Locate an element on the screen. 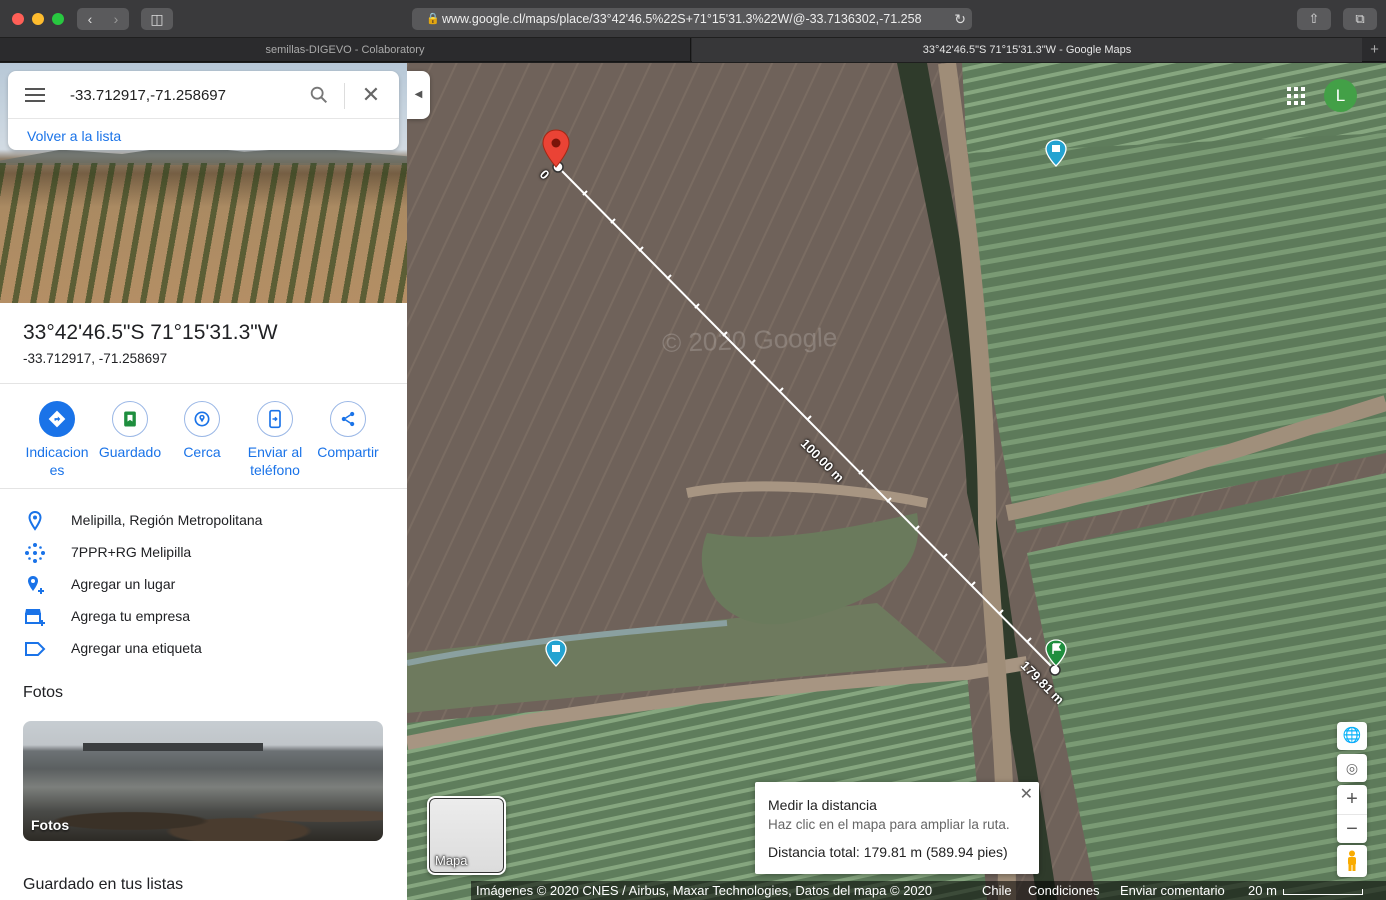 This screenshot has height=900, width=1386. send-to-phone-icon is located at coordinates (275, 419).